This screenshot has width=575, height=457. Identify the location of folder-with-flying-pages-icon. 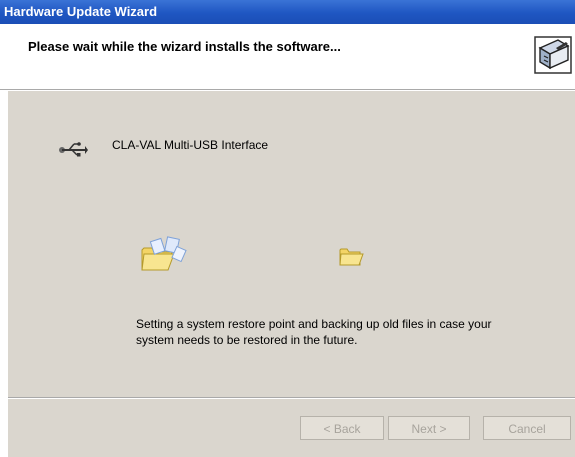
(164, 253).